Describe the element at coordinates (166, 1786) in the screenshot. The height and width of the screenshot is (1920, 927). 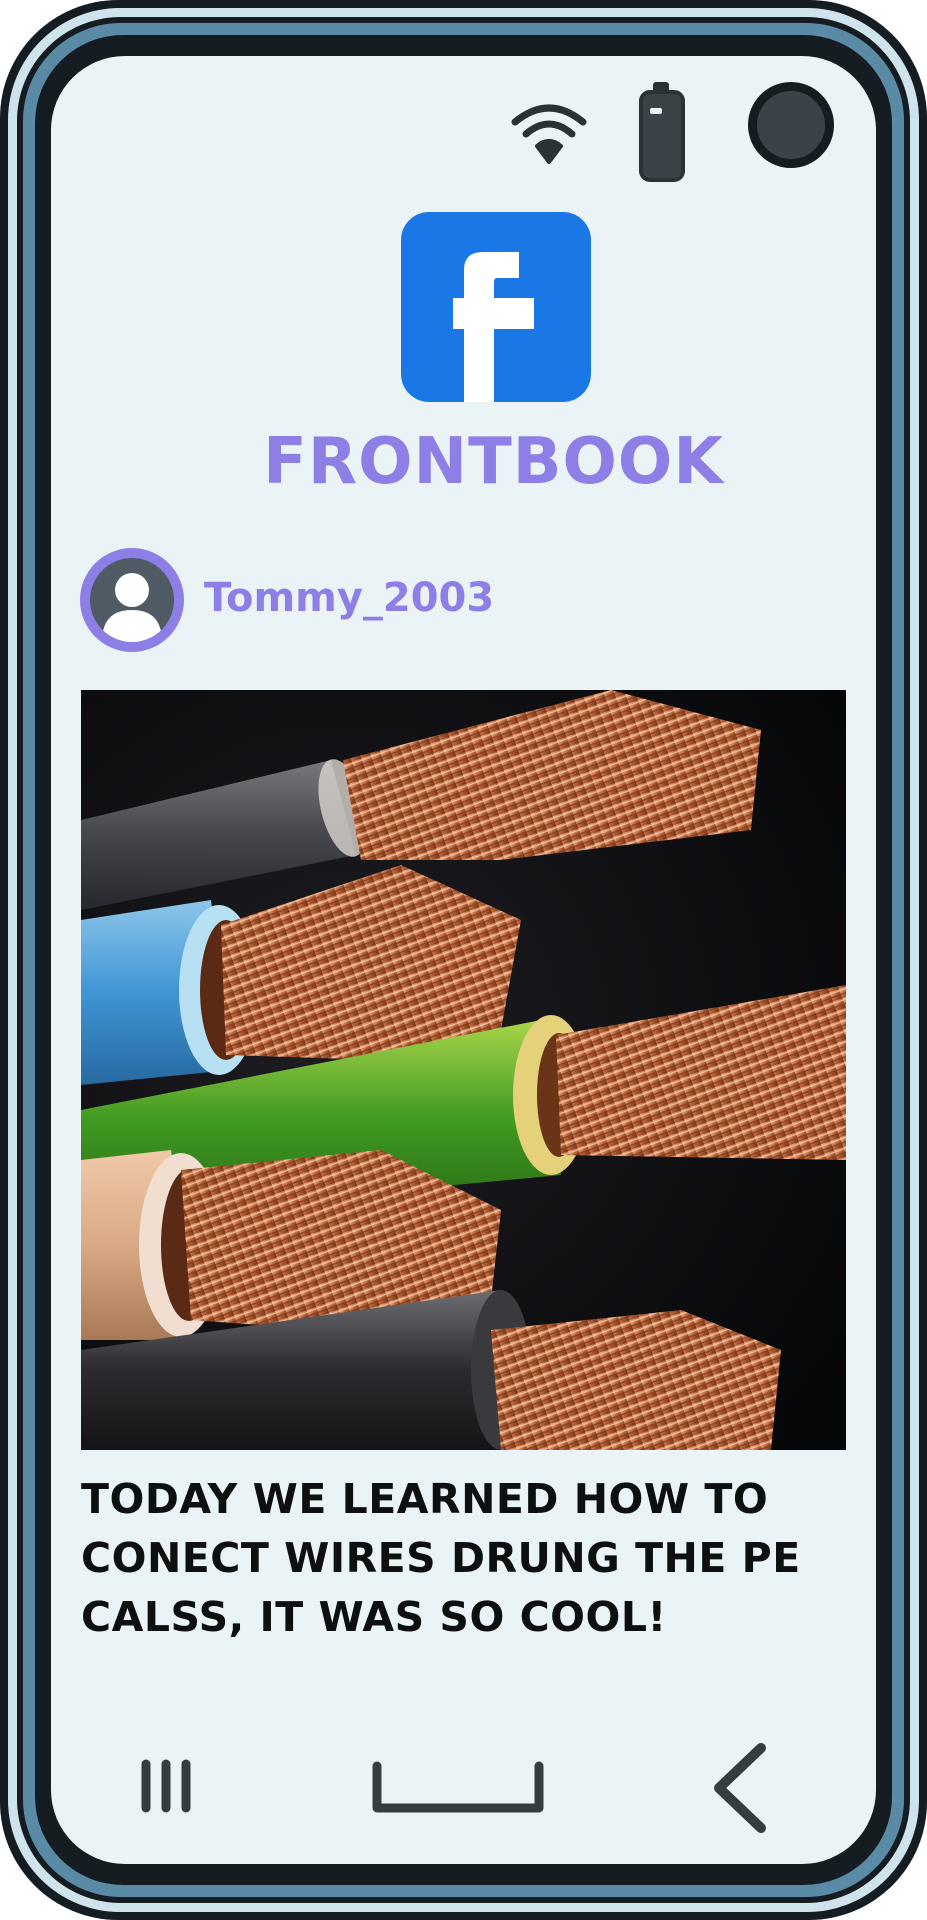
I see `recents-icon` at that location.